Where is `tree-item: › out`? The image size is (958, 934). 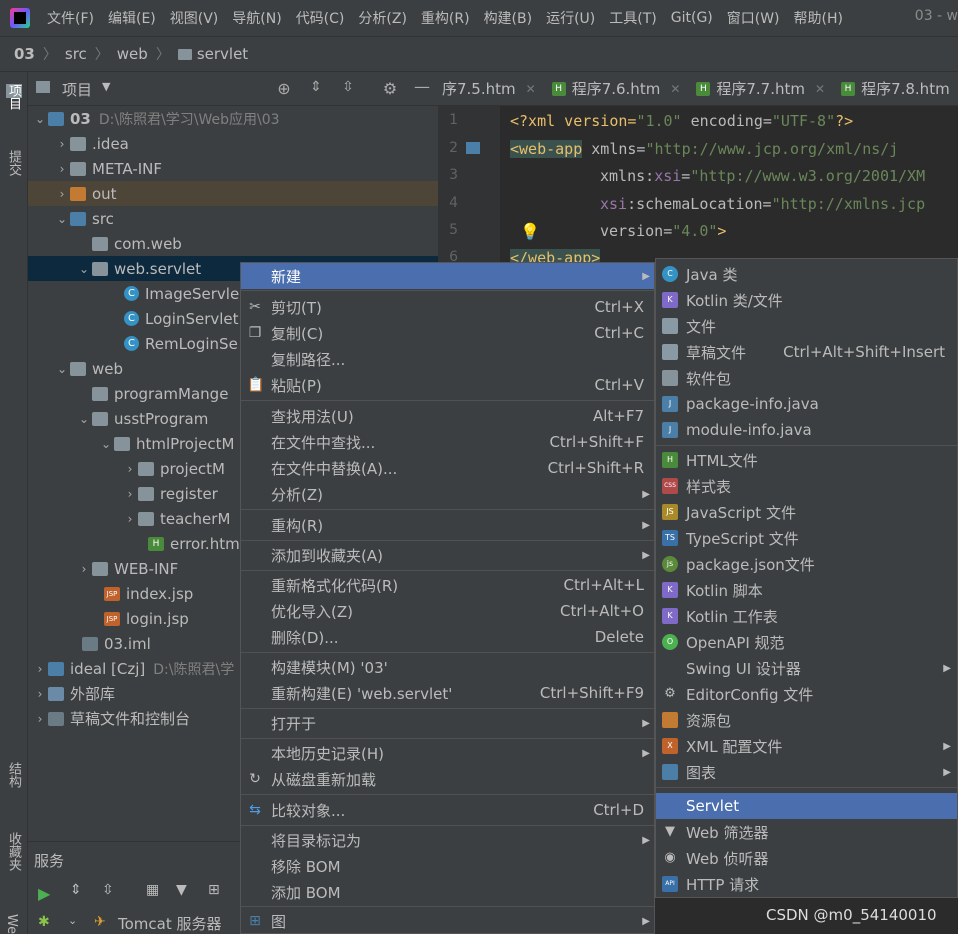
tree-item: › out is located at coordinates (233, 193).